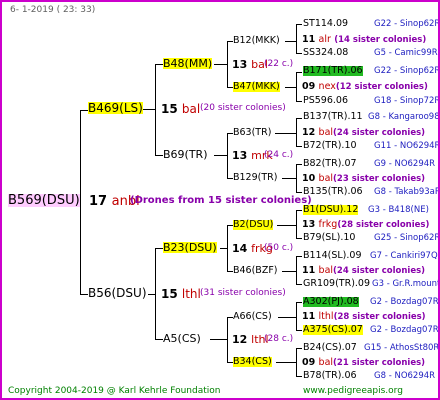  I want to click on gen5-info: G8 - NO6294R, so click(405, 376).